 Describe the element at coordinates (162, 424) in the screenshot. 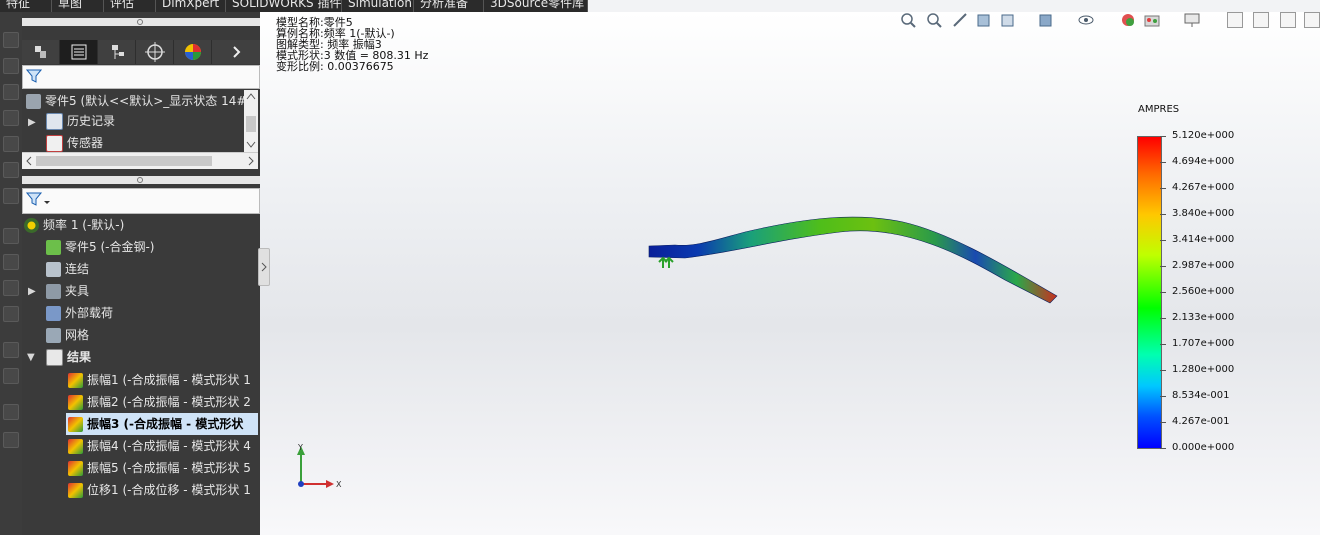

I see `result-item-amplitude3: 振幅3 (-合成振幅 - 模式形状` at that location.